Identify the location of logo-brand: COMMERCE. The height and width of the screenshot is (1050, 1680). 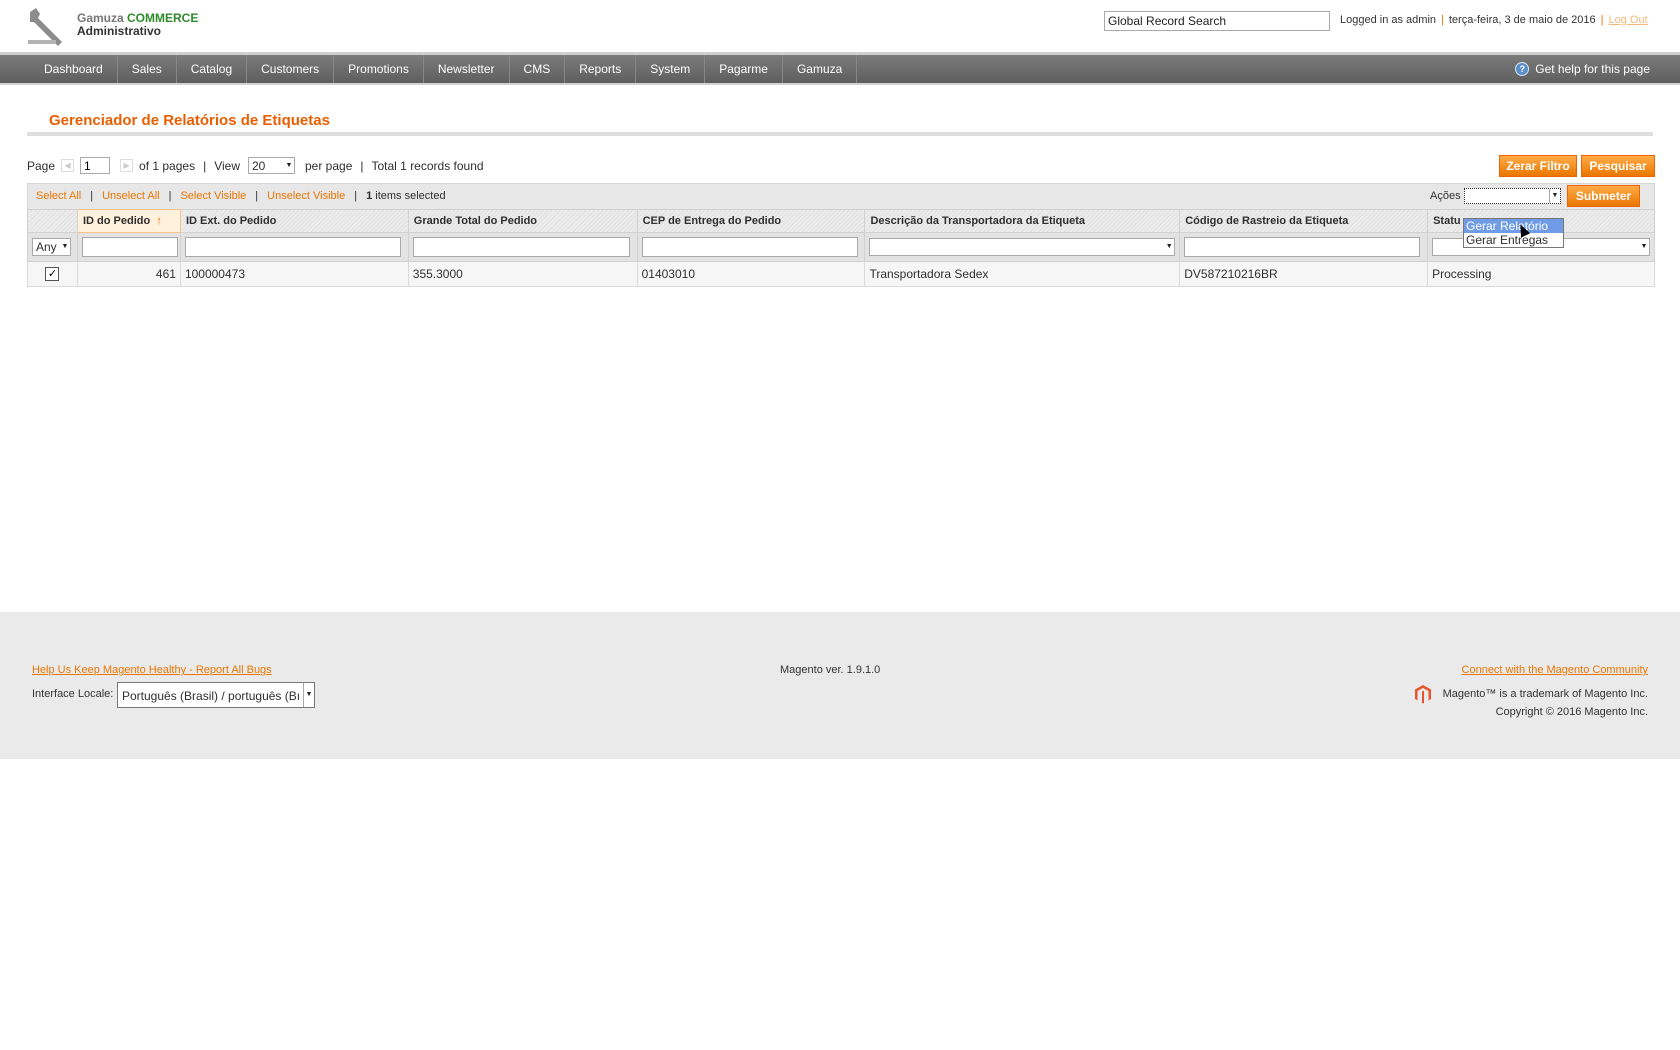
(163, 18).